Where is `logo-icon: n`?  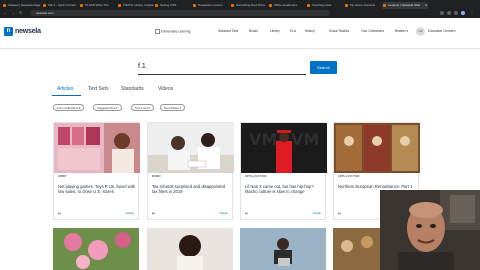 logo-icon: n is located at coordinates (8, 31).